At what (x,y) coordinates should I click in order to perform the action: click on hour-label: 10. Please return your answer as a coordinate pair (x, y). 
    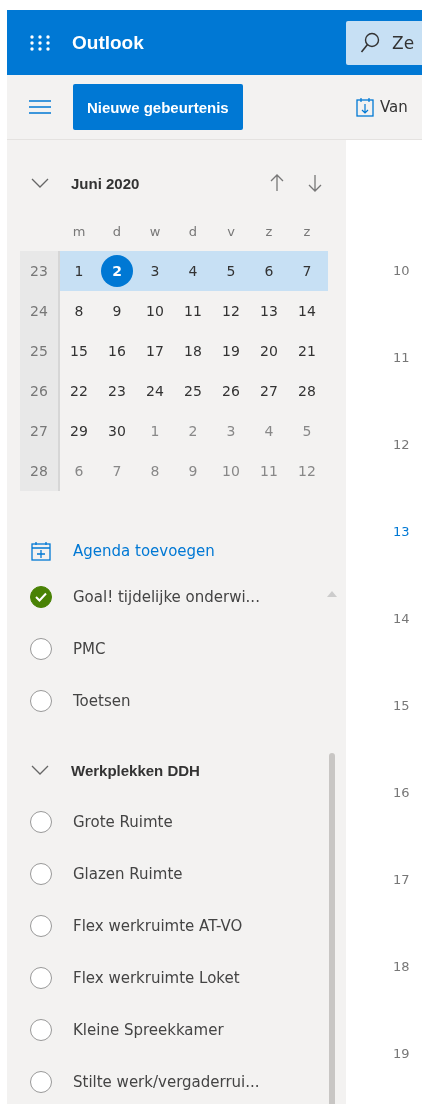
    Looking at the image, I should click on (401, 270).